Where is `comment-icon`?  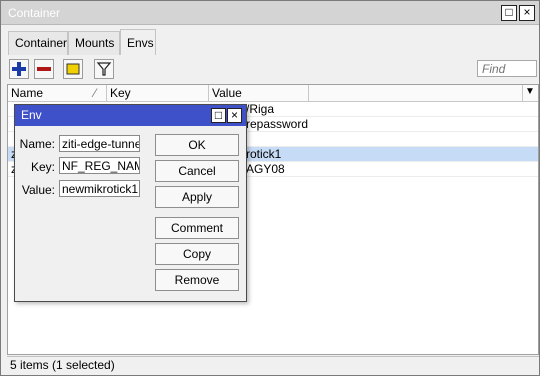 comment-icon is located at coordinates (73, 69).